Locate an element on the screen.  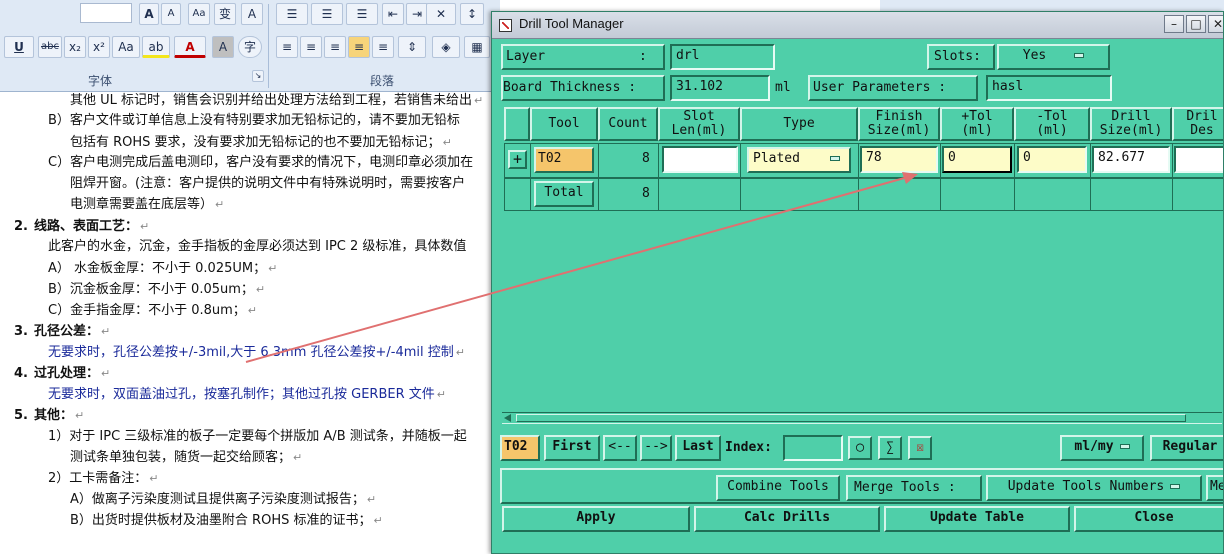
slots-label: Slots: is located at coordinates (957, 56).